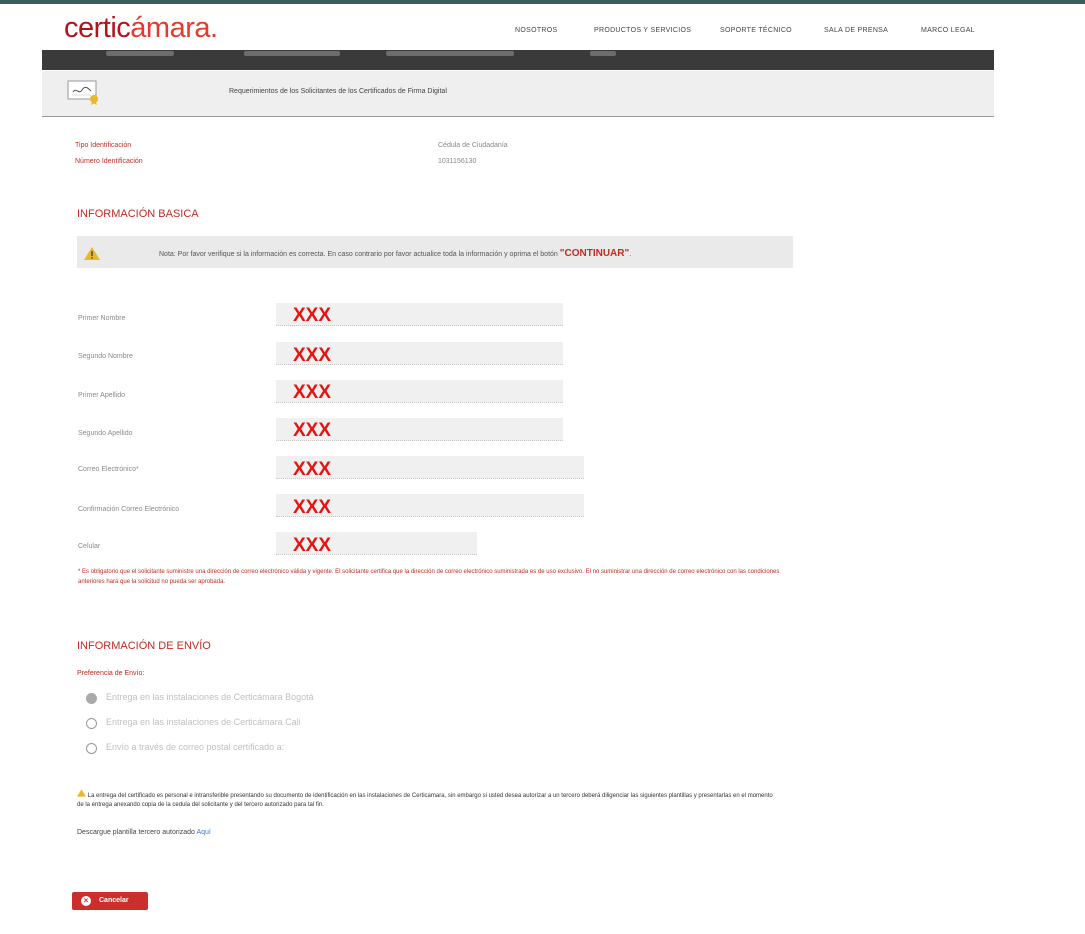  I want to click on shipping-info-title: INFORMACIÓN DE ENVÍO, so click(144, 646).